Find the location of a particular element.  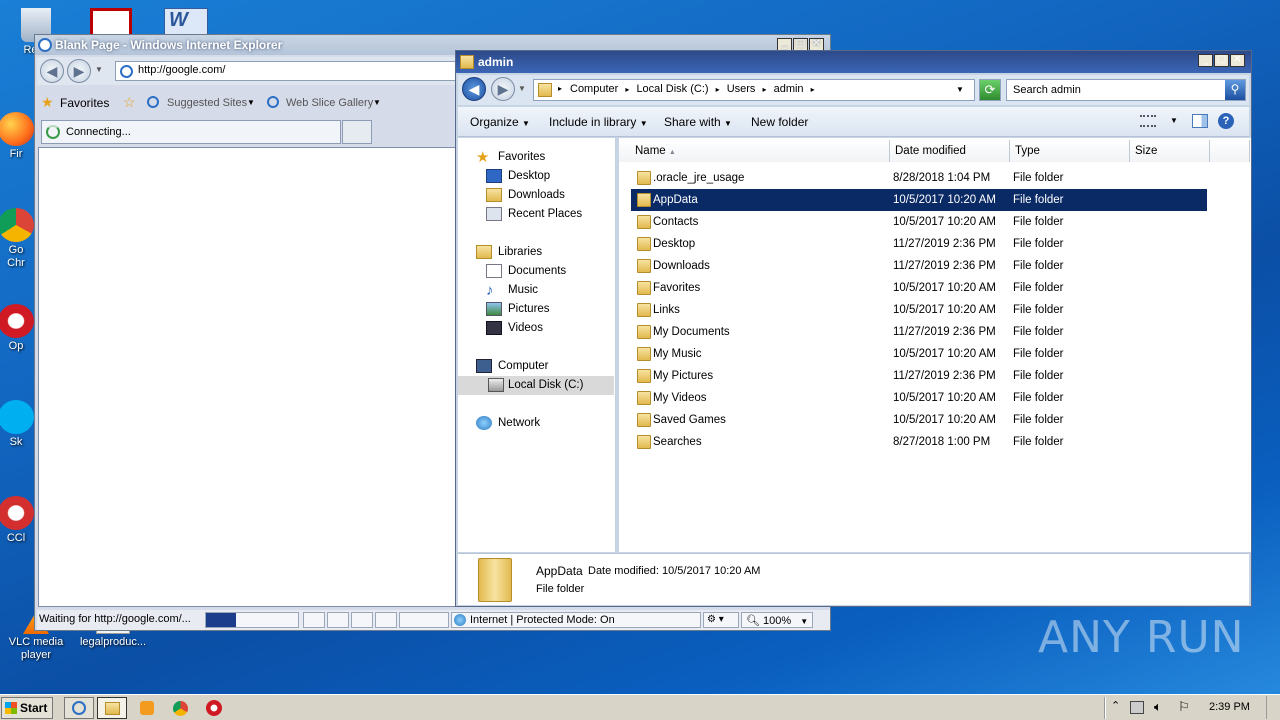

opera-icon is located at coordinates (214, 708).